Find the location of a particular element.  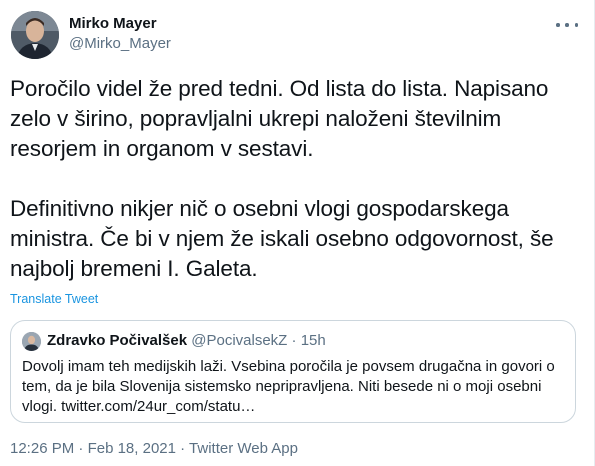

quoted-header: Zdravko Počivalšek @PocivalsekZ · 15h is located at coordinates (186, 341).